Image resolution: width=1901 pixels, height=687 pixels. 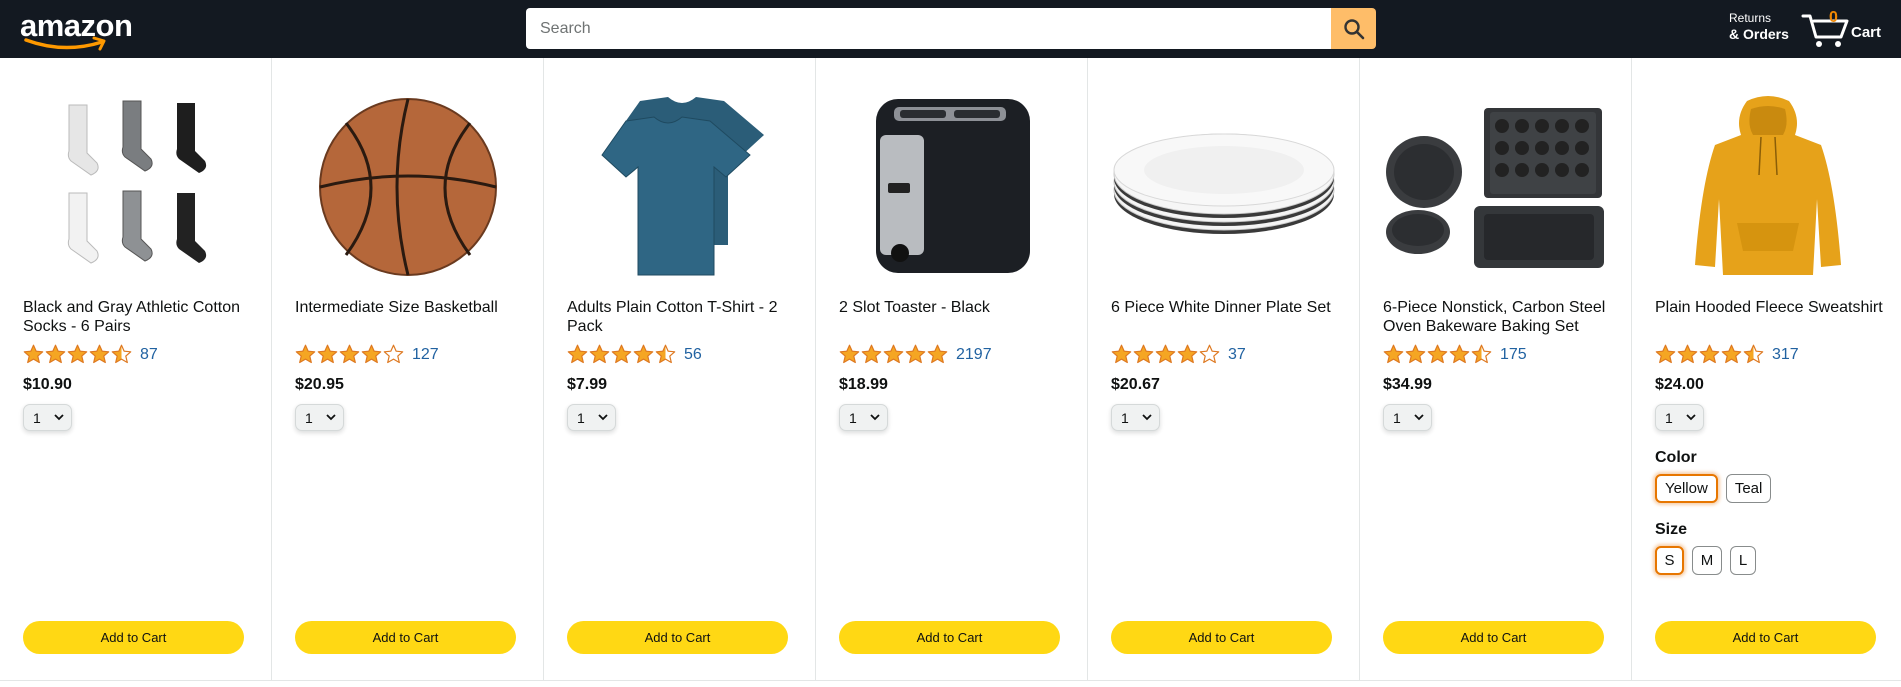 What do you see at coordinates (693, 355) in the screenshot?
I see `review-count: 56` at bounding box center [693, 355].